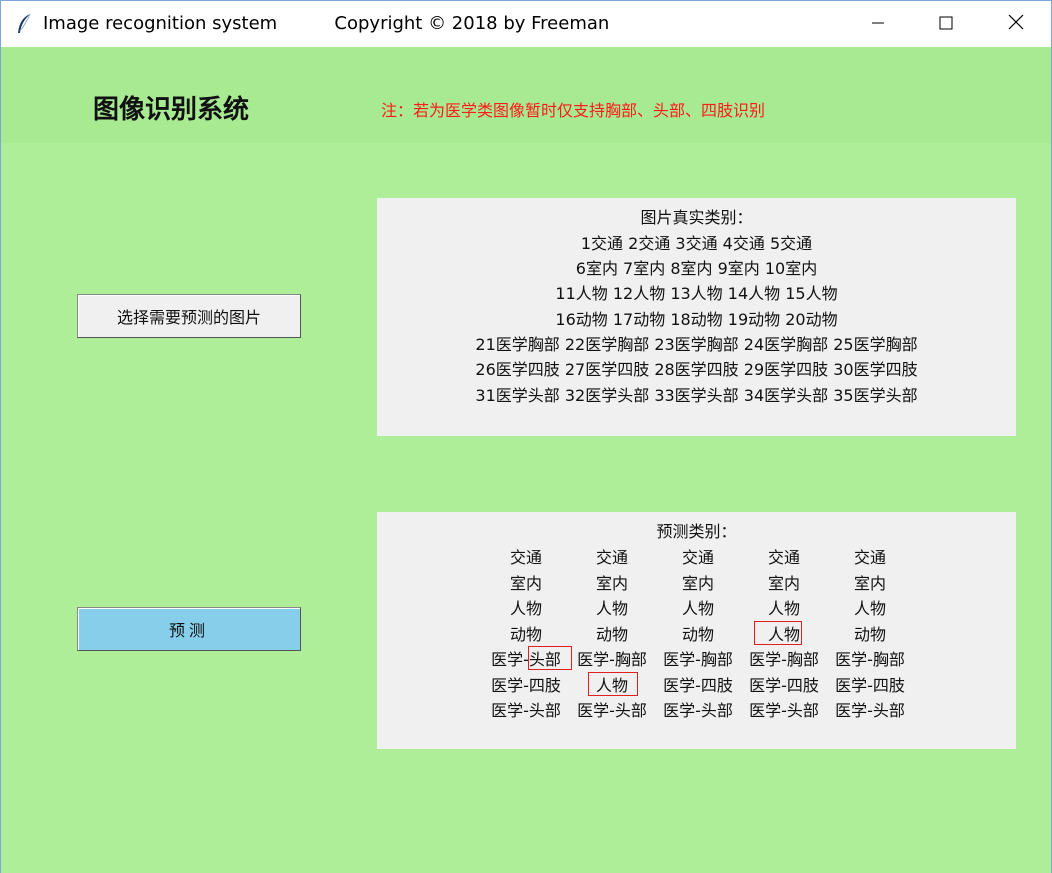 This screenshot has height=873, width=1052. I want to click on minimize-icon, so click(878, 24).